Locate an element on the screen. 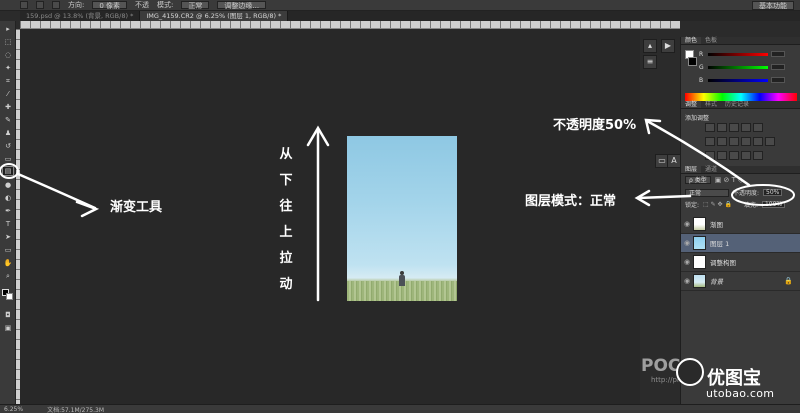  annotation-drag-up: 从 下 往 上 拉 动 is located at coordinates (286, 220).